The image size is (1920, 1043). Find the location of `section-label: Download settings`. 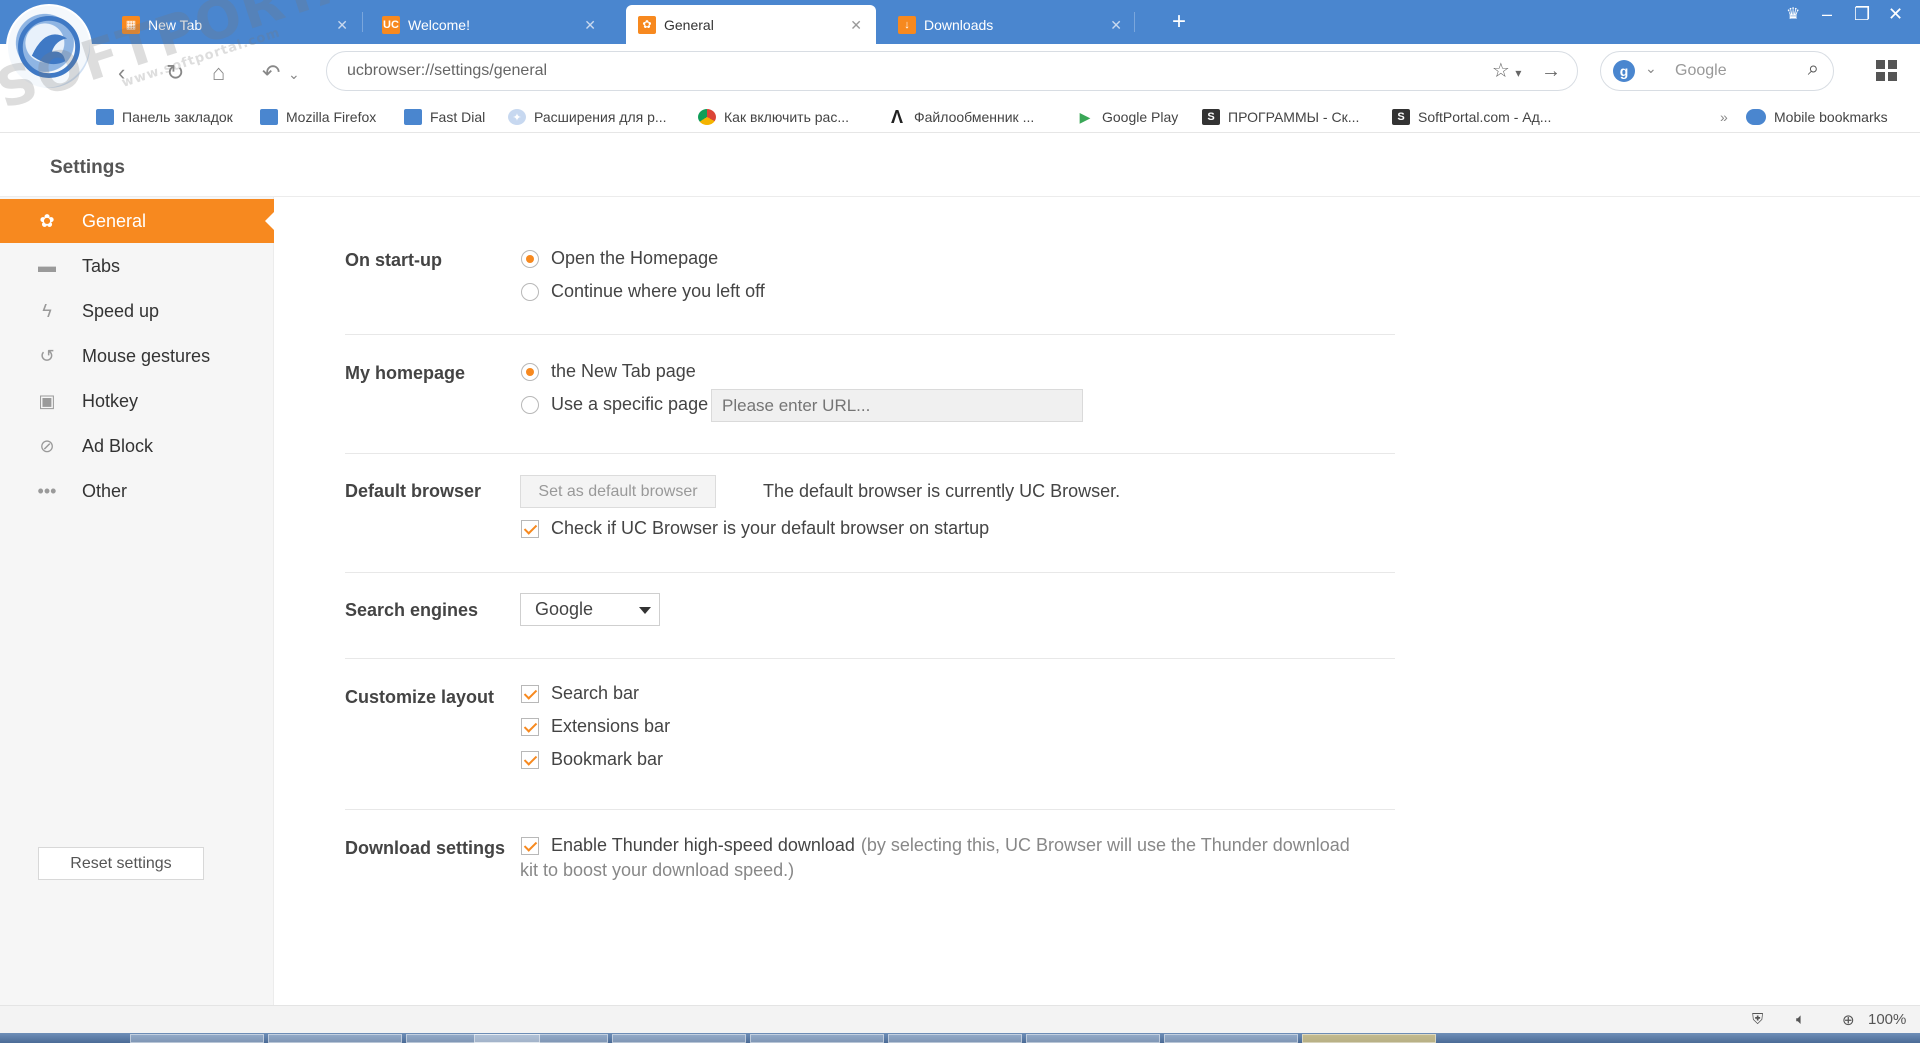

section-label: Download settings is located at coordinates (425, 848).